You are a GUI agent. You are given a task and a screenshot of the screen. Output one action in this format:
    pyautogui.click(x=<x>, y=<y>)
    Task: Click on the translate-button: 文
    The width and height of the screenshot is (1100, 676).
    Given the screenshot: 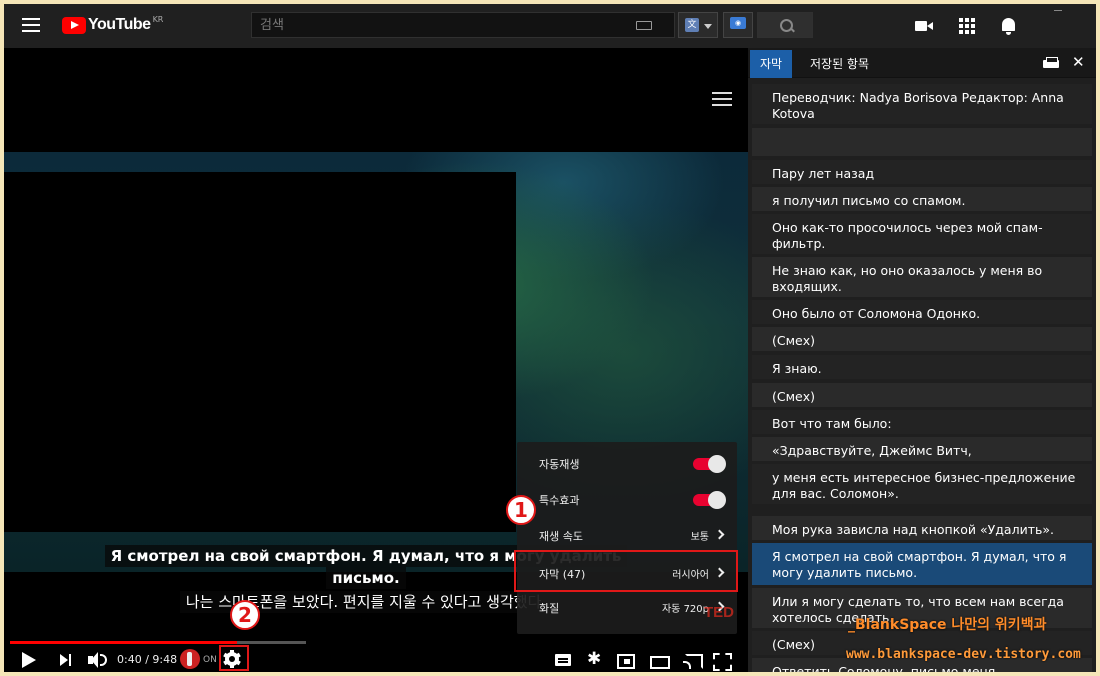 What is the action you would take?
    pyautogui.click(x=698, y=25)
    